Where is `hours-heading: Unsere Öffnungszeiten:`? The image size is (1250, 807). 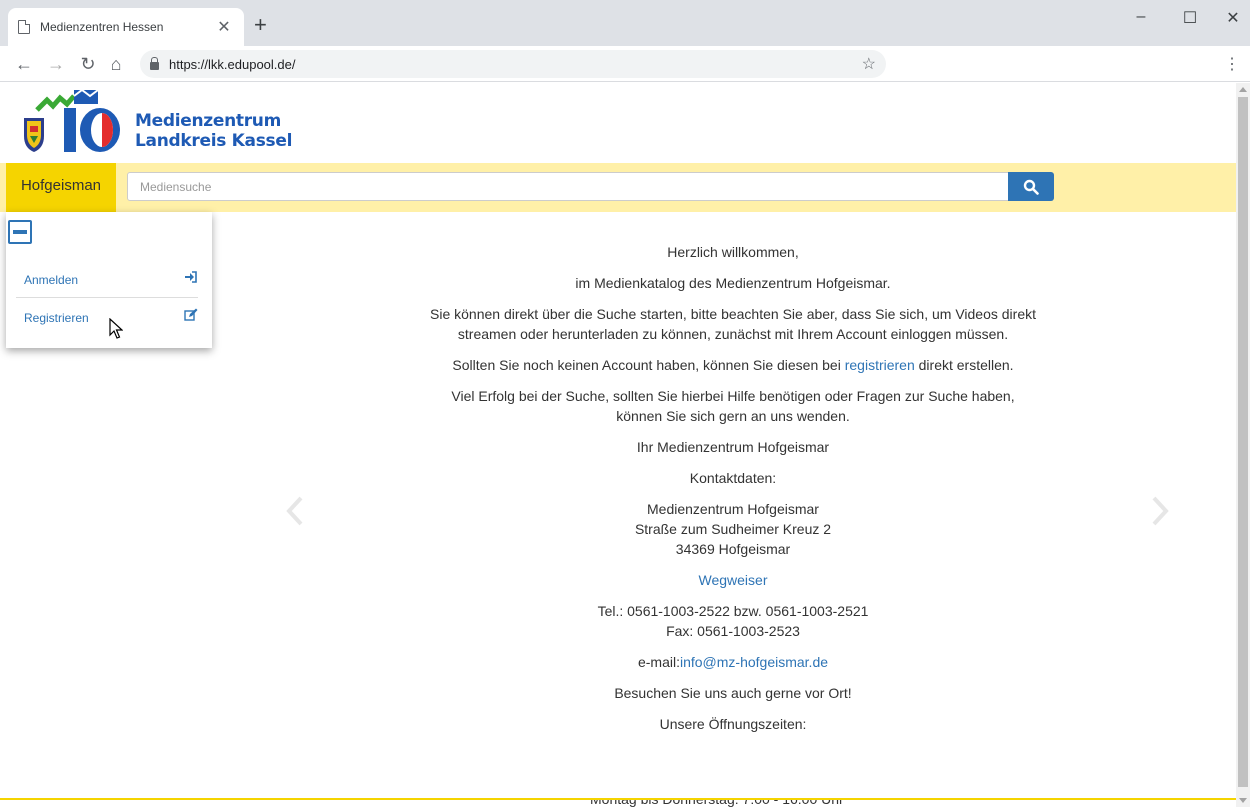
hours-heading: Unsere Öffnungszeiten: is located at coordinates (733, 724).